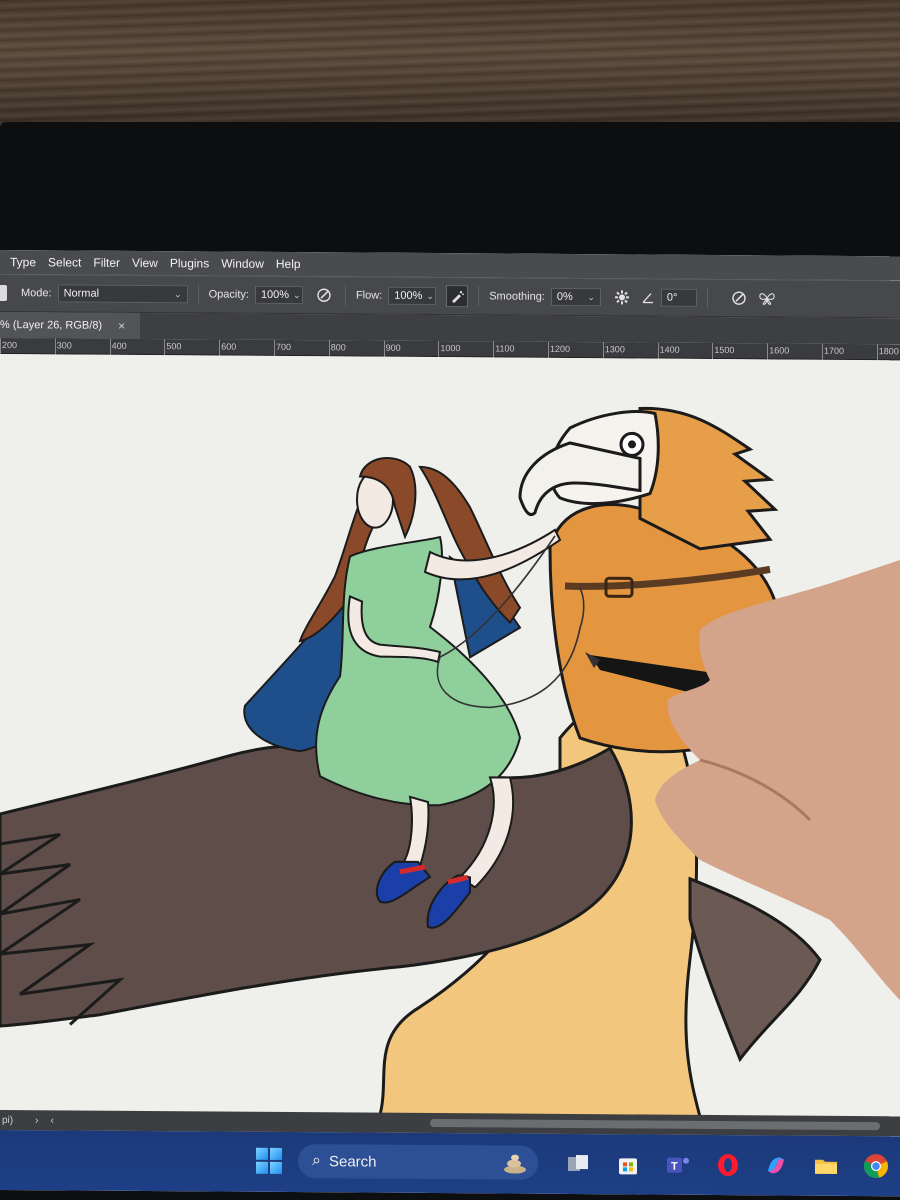  What do you see at coordinates (505, 348) in the screenshot?
I see `ruler-label: 1100` at bounding box center [505, 348].